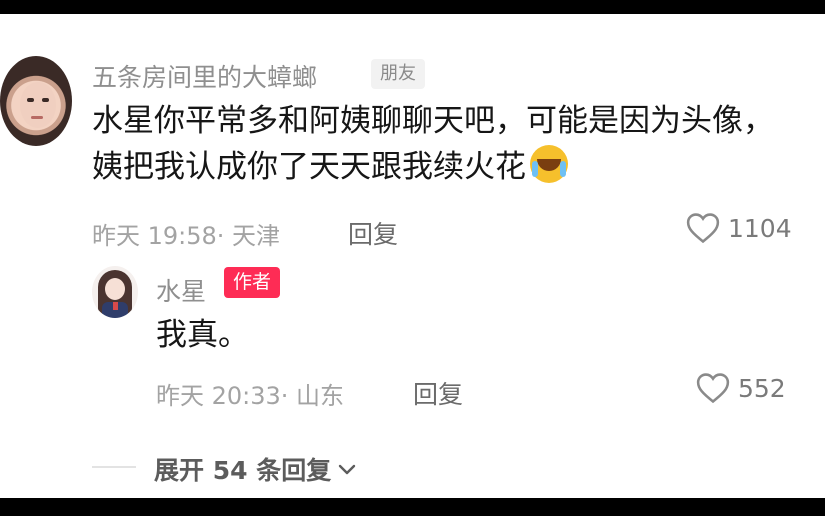 The image size is (825, 516). I want to click on author-badge: 作者, so click(252, 282).